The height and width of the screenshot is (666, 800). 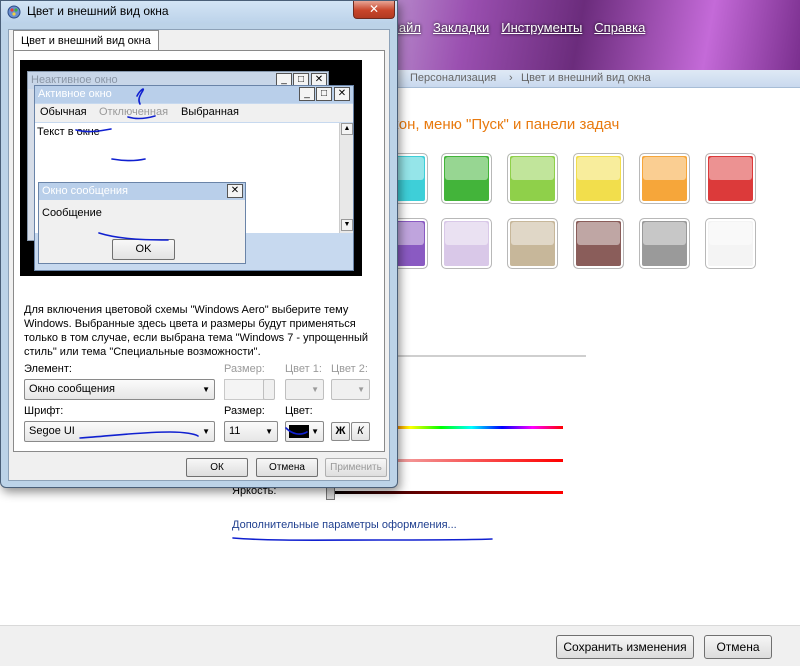 I want to click on menu-help: Справка, so click(x=619, y=29).